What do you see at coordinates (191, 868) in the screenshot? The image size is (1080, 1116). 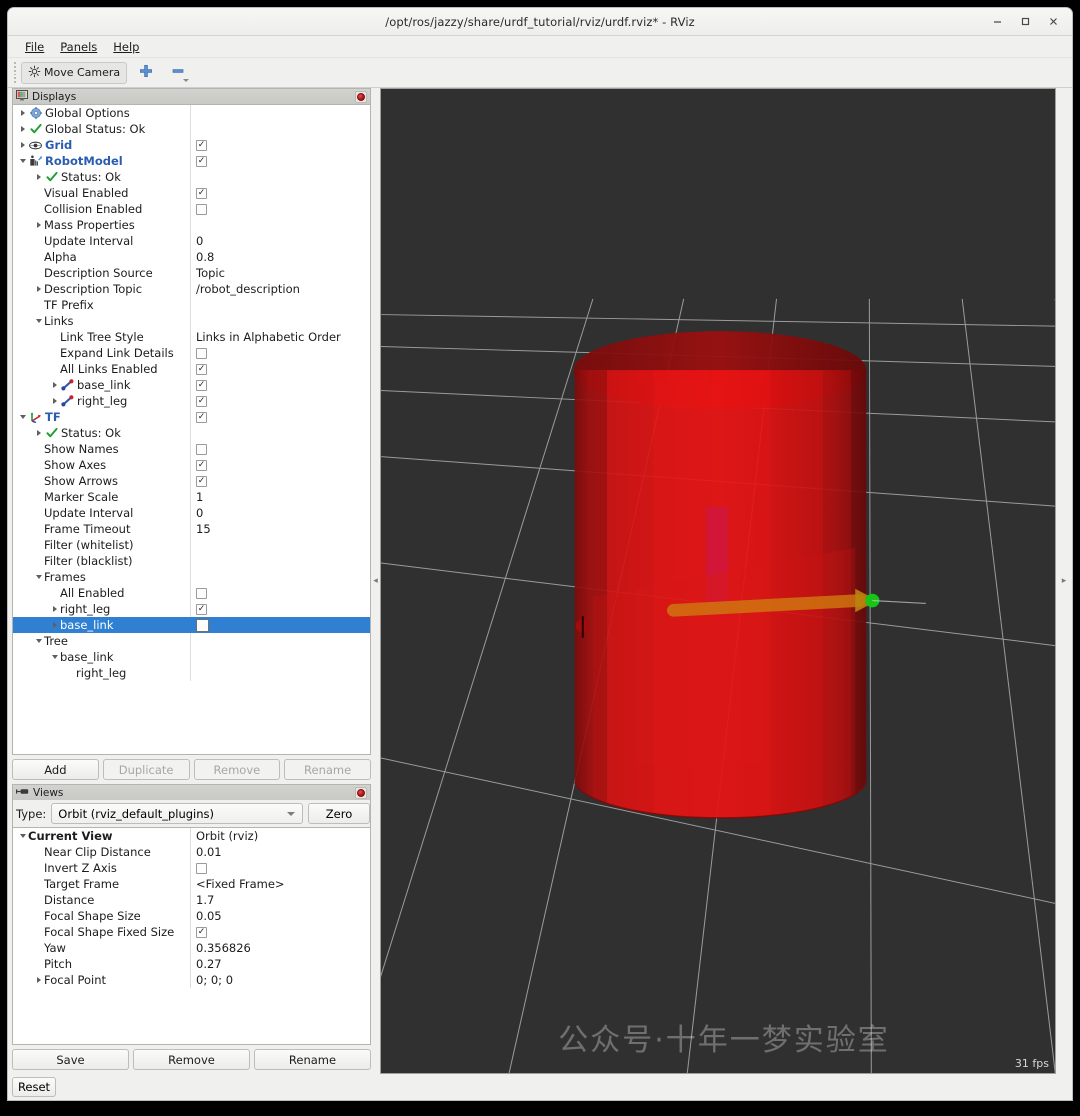 I see `tree-row: Invert Z Axis` at bounding box center [191, 868].